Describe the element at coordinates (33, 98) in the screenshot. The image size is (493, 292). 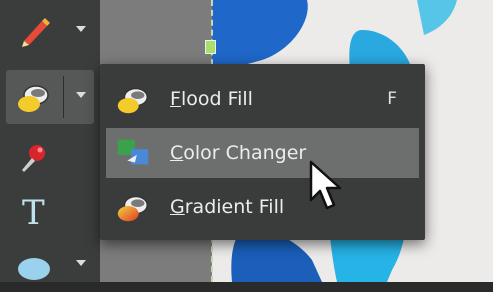
I see `fill-bucket-icon` at that location.